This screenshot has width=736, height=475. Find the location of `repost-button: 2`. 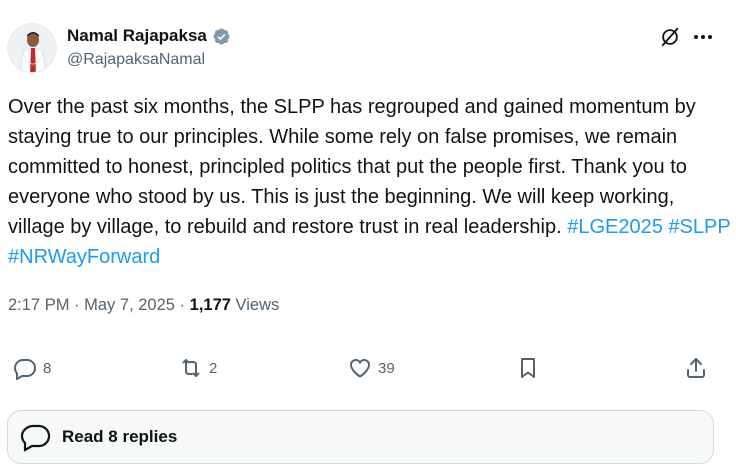

repost-button: 2 is located at coordinates (198, 368).